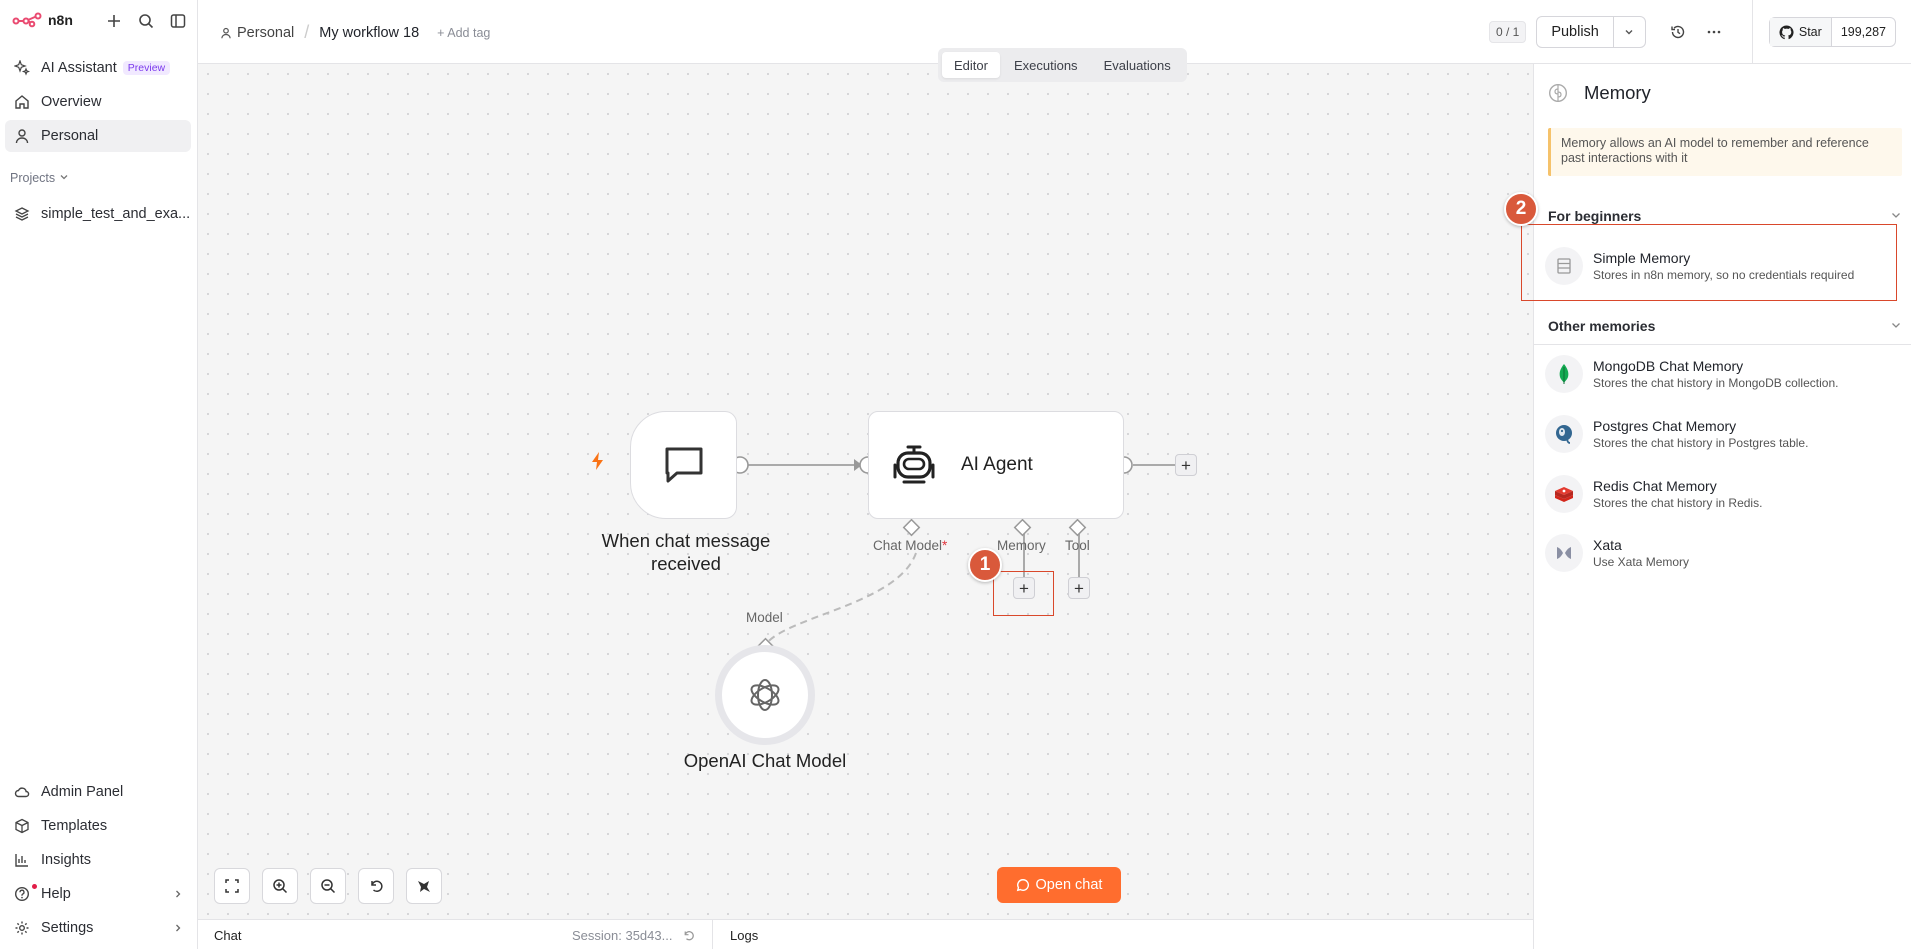 This screenshot has width=1911, height=949. What do you see at coordinates (765, 695) in the screenshot?
I see `openai-chat-model-node` at bounding box center [765, 695].